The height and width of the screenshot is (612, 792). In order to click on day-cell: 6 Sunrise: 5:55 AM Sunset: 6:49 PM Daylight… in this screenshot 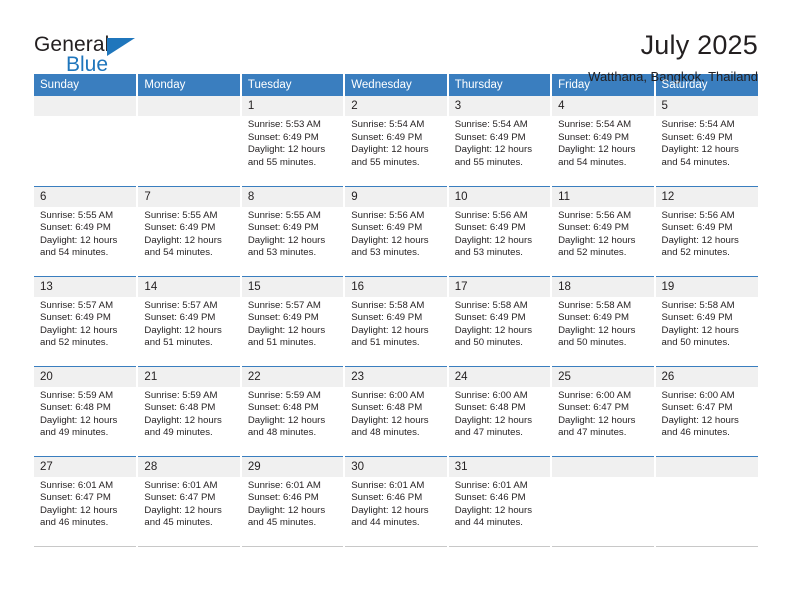, I will do `click(86, 231)`.